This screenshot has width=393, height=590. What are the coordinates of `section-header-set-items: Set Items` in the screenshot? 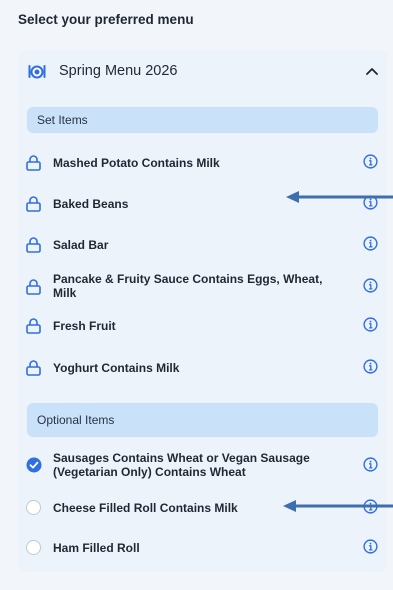 It's located at (202, 120).